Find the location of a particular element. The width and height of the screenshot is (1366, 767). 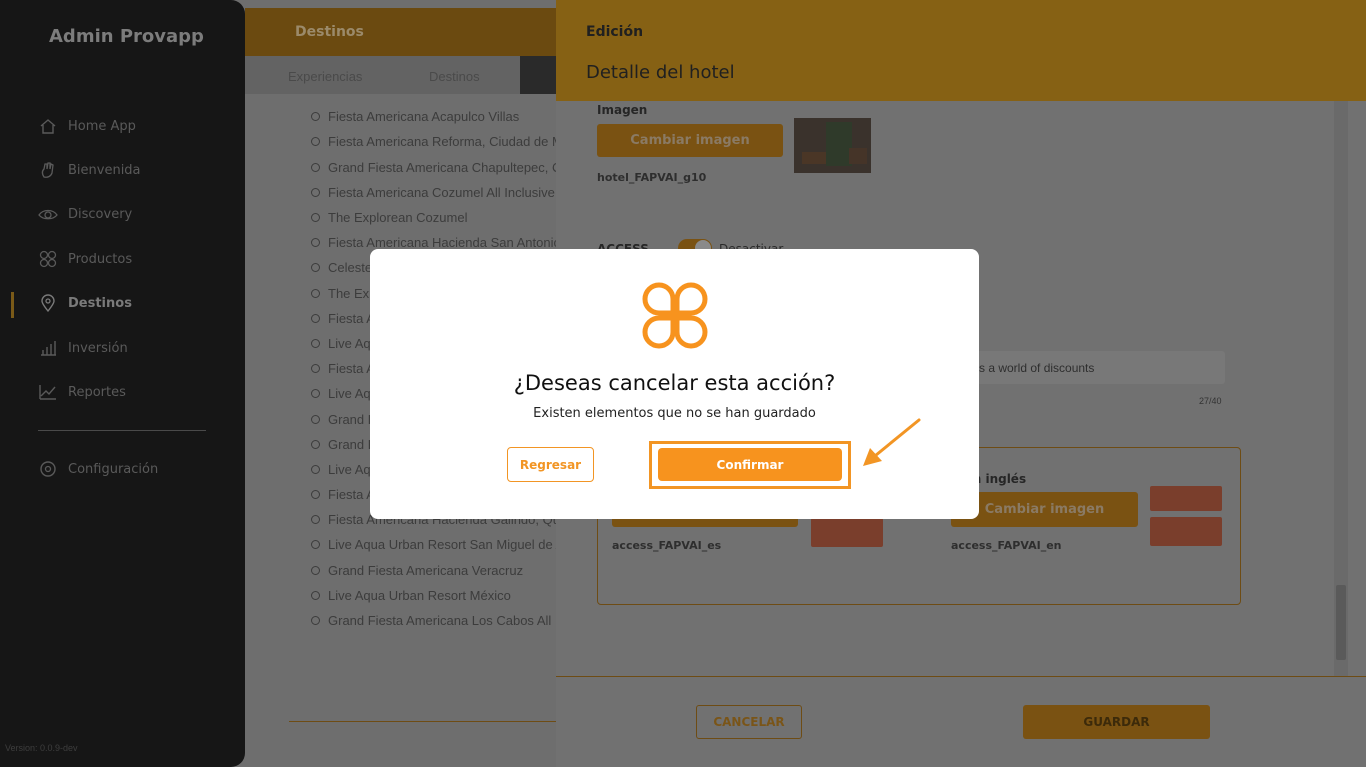

hand-icon is located at coordinates (48, 170).